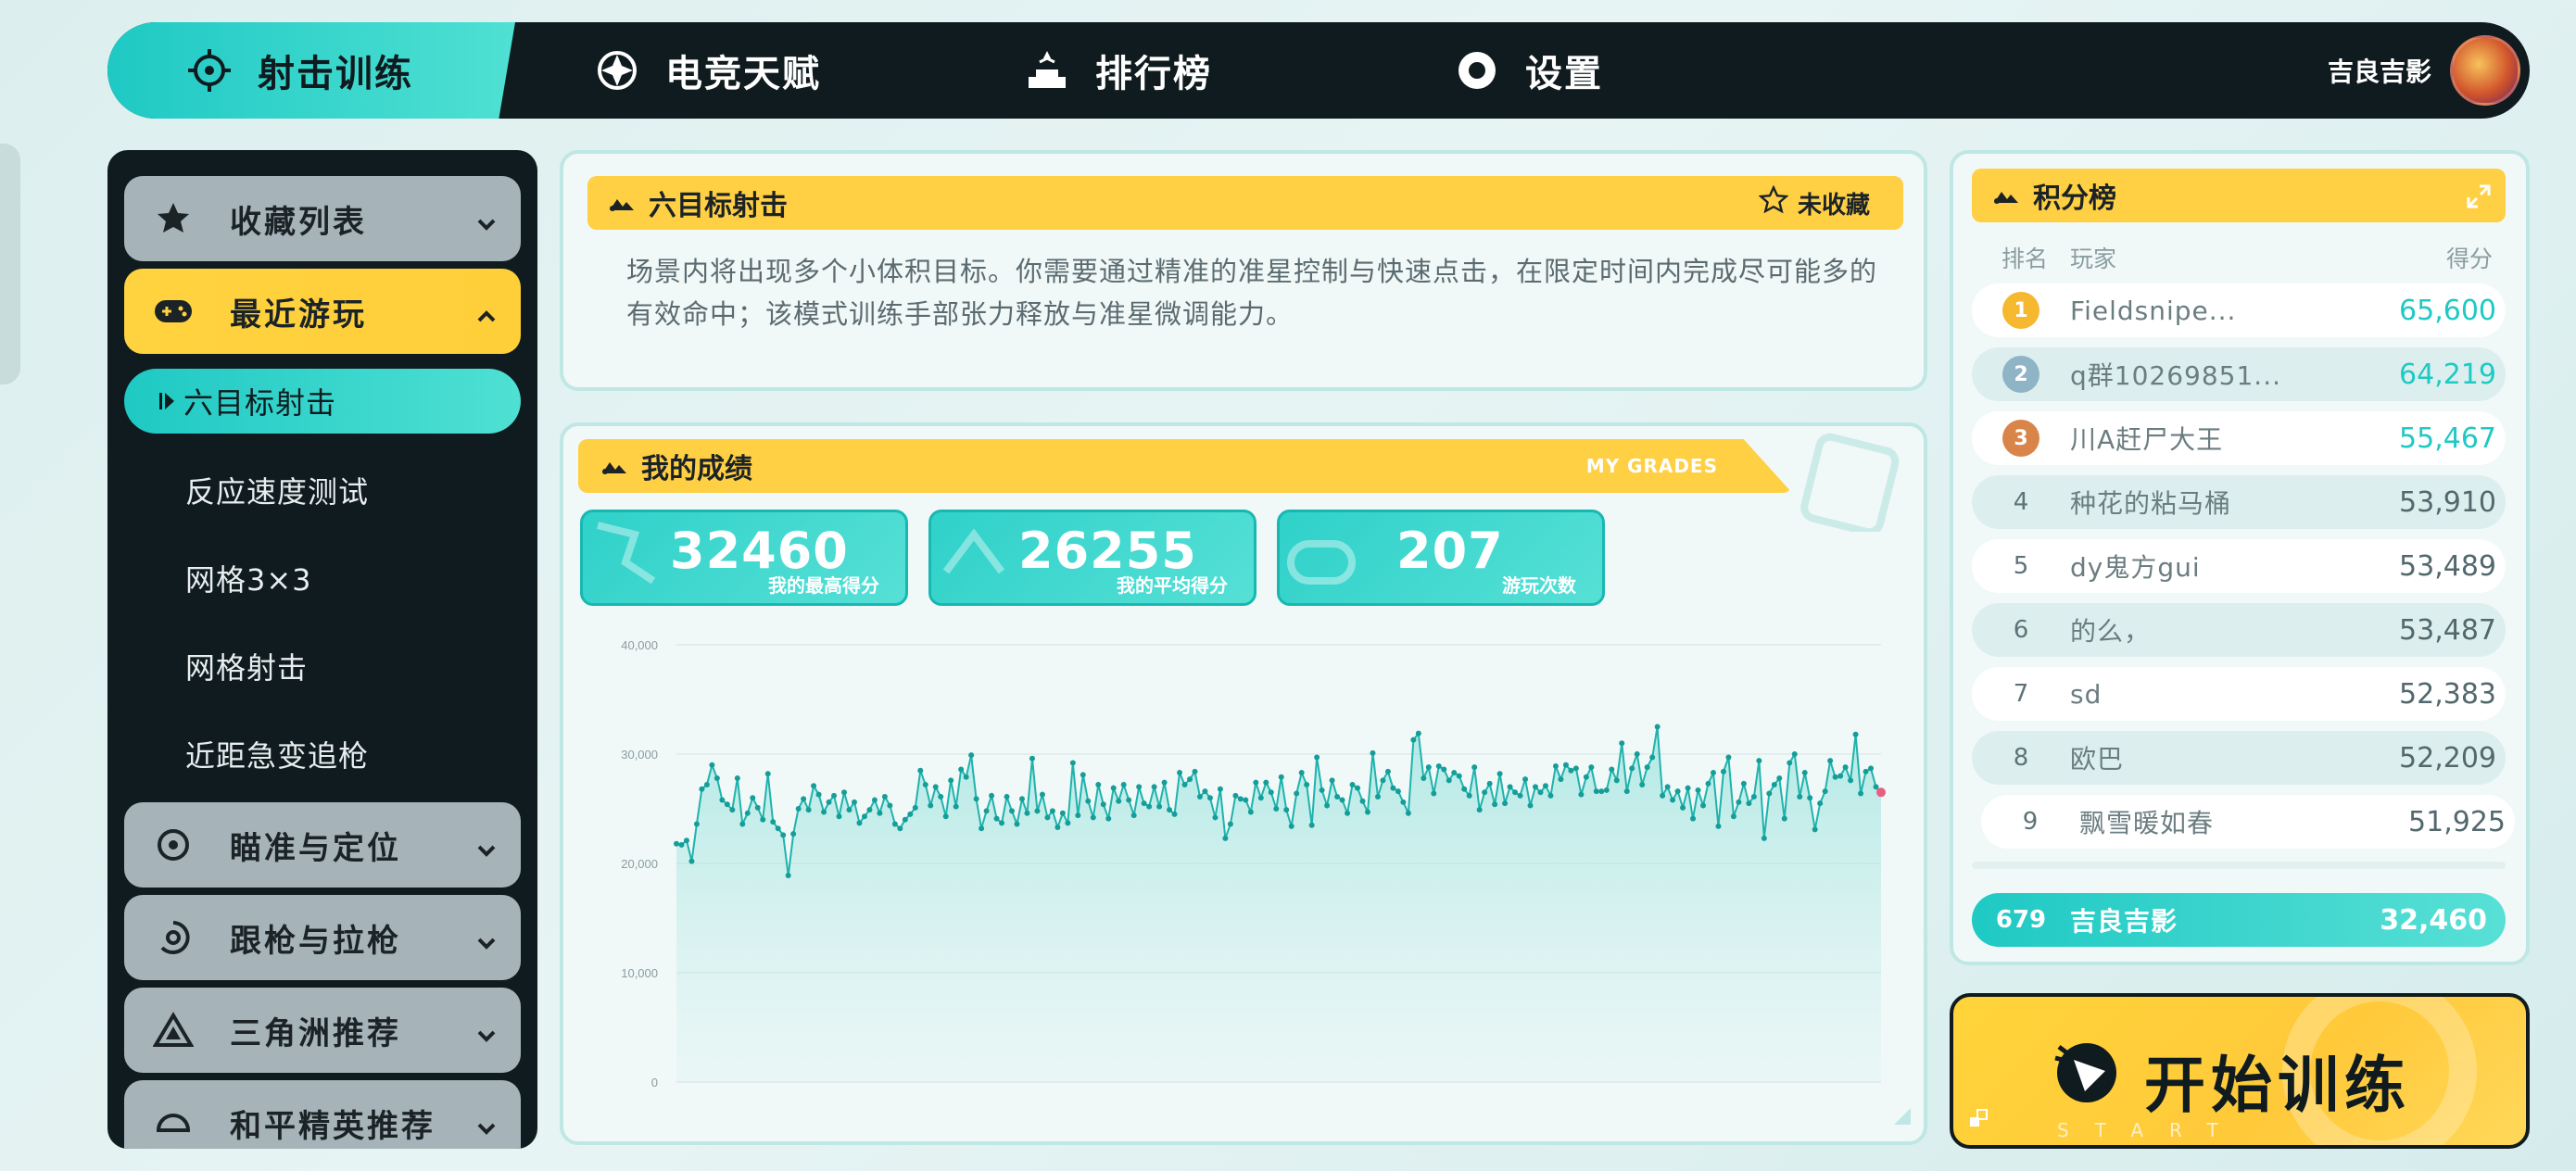  What do you see at coordinates (1814, 203) in the screenshot?
I see `favorite-toggle: 未收藏` at bounding box center [1814, 203].